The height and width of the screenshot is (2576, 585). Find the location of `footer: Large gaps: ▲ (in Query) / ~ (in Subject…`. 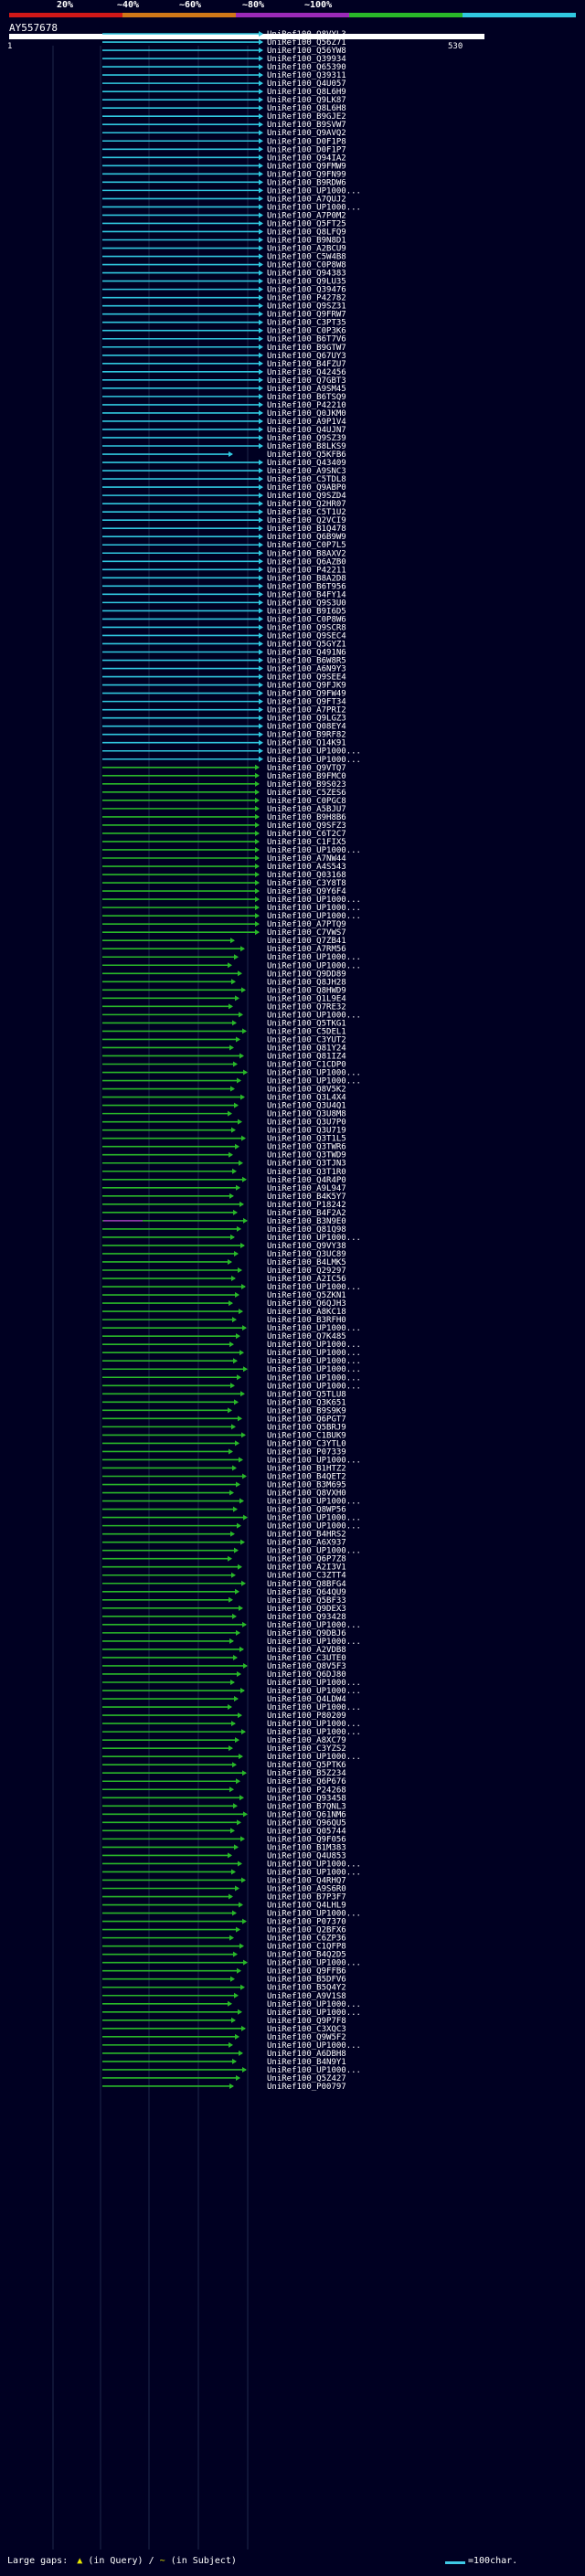

footer: Large gaps: ▲ (in Query) / ~ (in Subject… is located at coordinates (122, 2561).